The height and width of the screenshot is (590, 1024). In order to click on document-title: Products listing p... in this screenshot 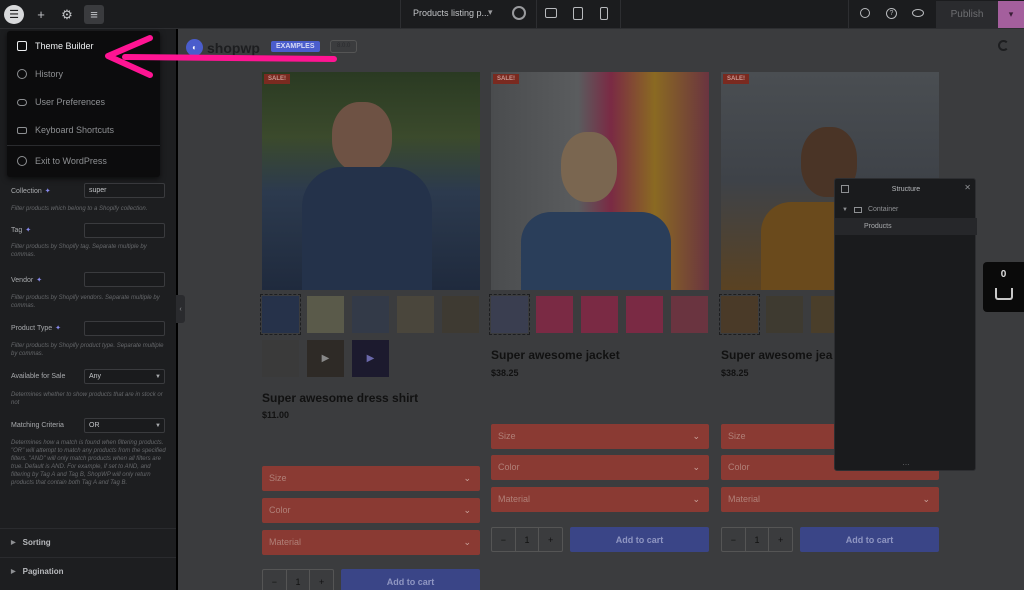, I will do `click(454, 13)`.